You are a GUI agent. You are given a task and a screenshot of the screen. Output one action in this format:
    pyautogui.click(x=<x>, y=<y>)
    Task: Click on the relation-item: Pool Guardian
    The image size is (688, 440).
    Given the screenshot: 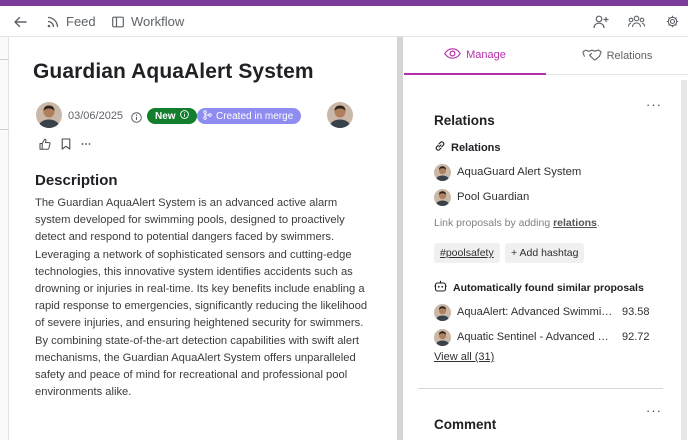 What is the action you would take?
    pyautogui.click(x=481, y=197)
    